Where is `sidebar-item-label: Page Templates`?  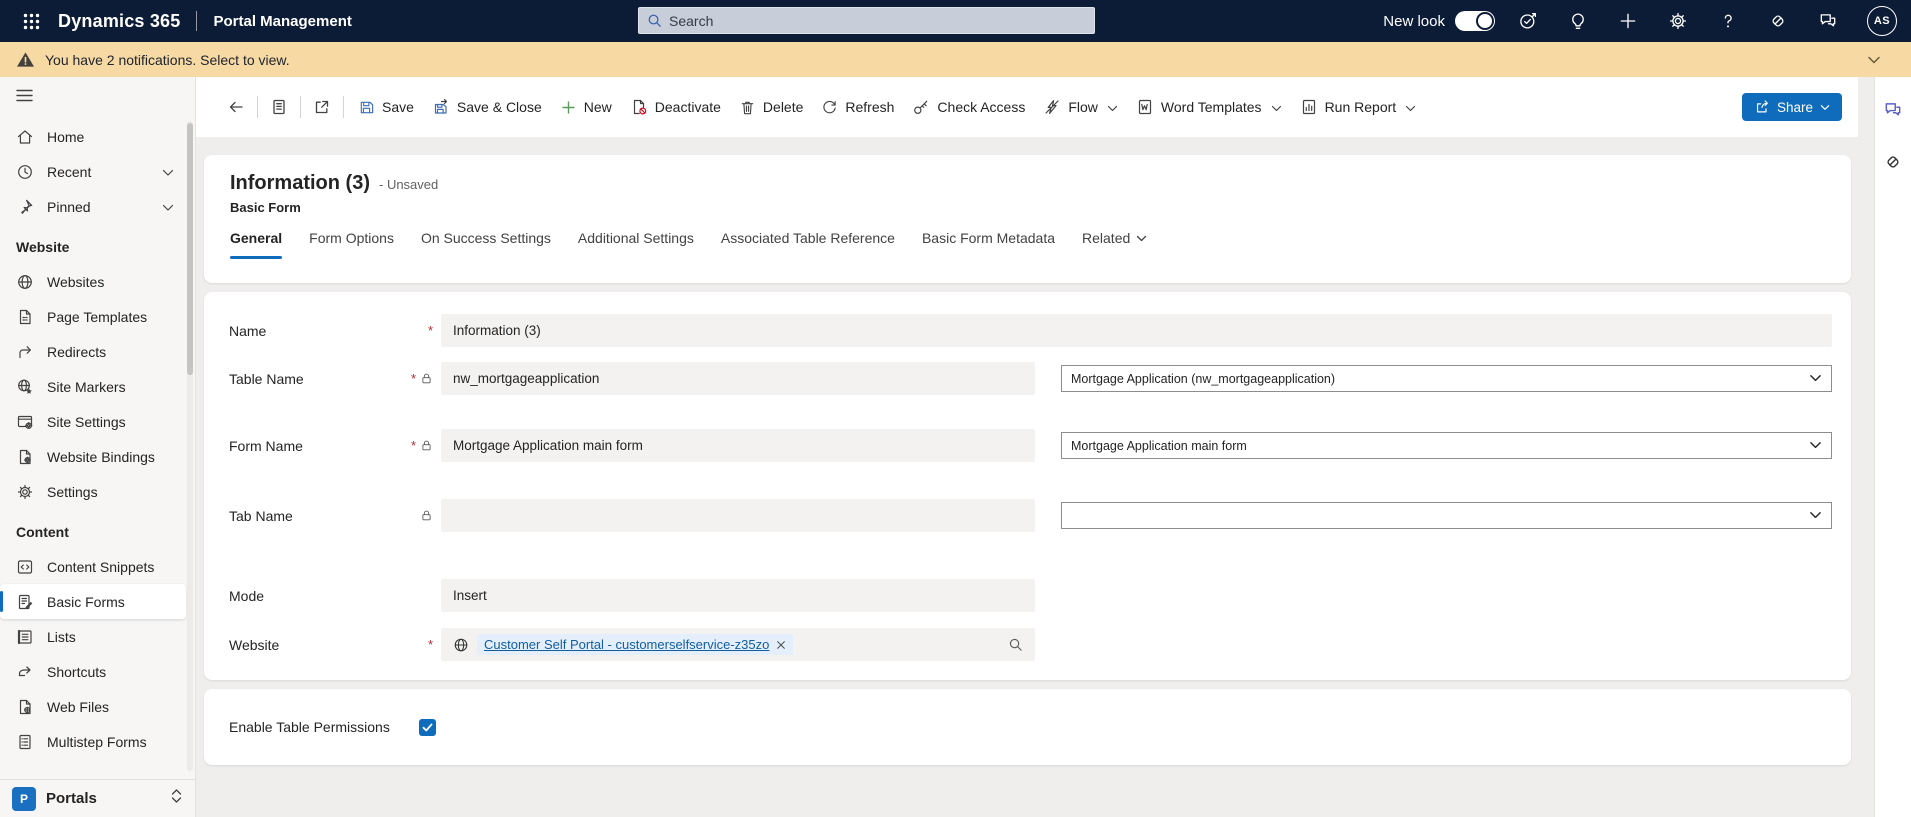
sidebar-item-label: Page Templates is located at coordinates (97, 316).